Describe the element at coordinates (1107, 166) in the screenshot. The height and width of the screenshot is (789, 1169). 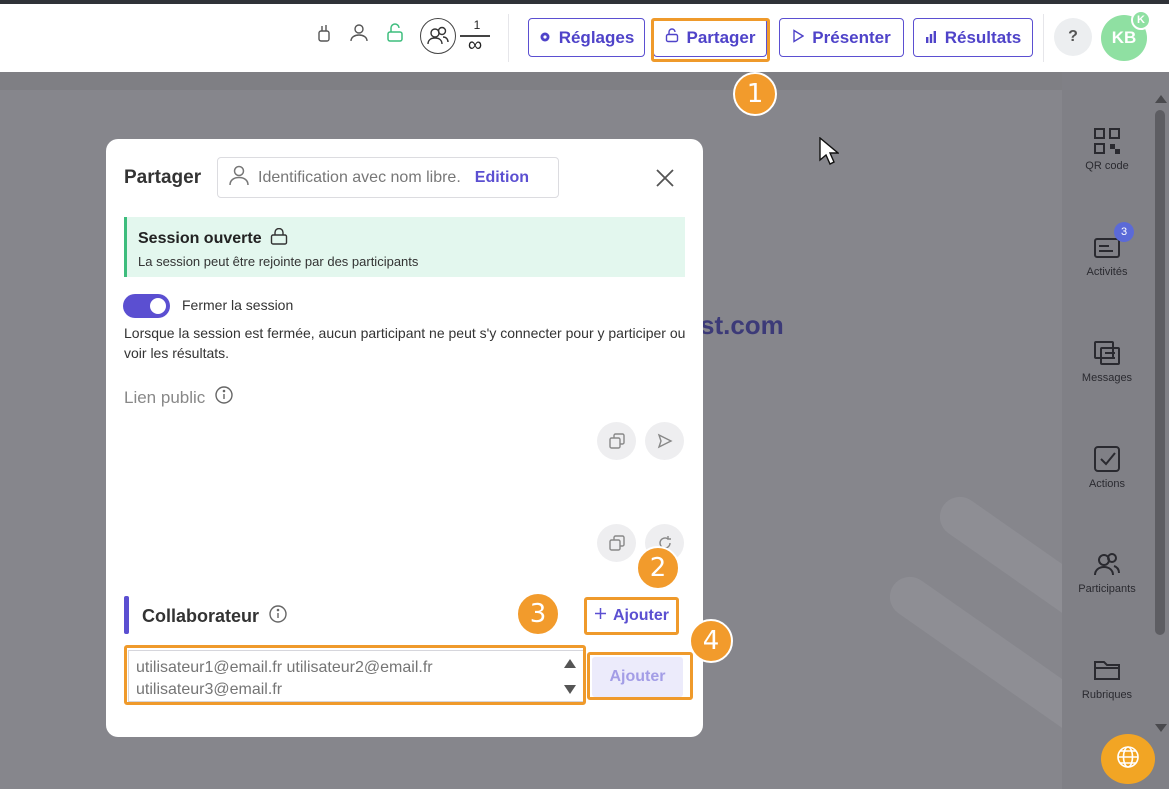
I see `sidebar-item-label: QR code` at that location.